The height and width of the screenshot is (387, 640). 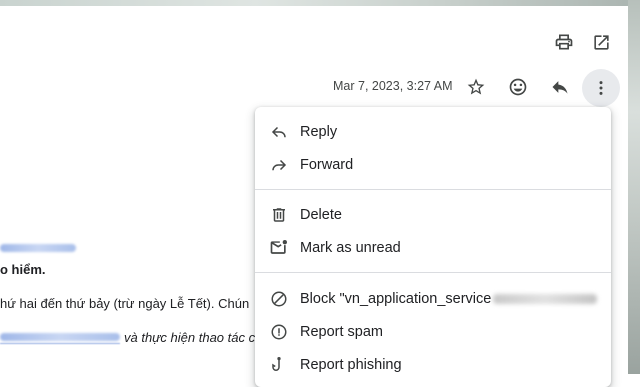 What do you see at coordinates (342, 332) in the screenshot?
I see `menu-item-label: Report spam` at bounding box center [342, 332].